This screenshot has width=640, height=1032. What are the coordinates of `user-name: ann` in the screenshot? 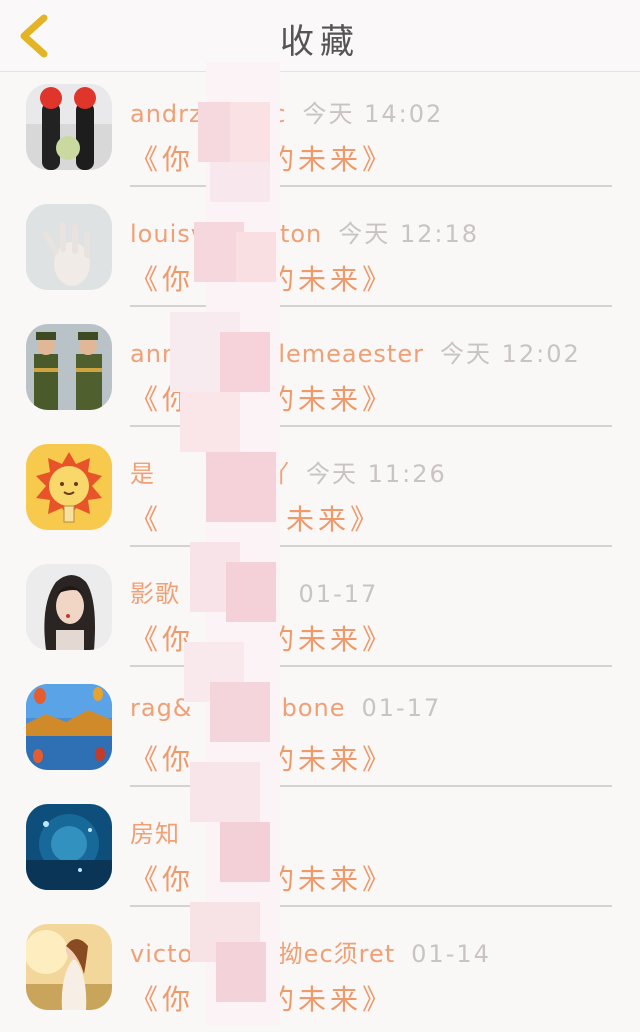 It's located at (154, 354).